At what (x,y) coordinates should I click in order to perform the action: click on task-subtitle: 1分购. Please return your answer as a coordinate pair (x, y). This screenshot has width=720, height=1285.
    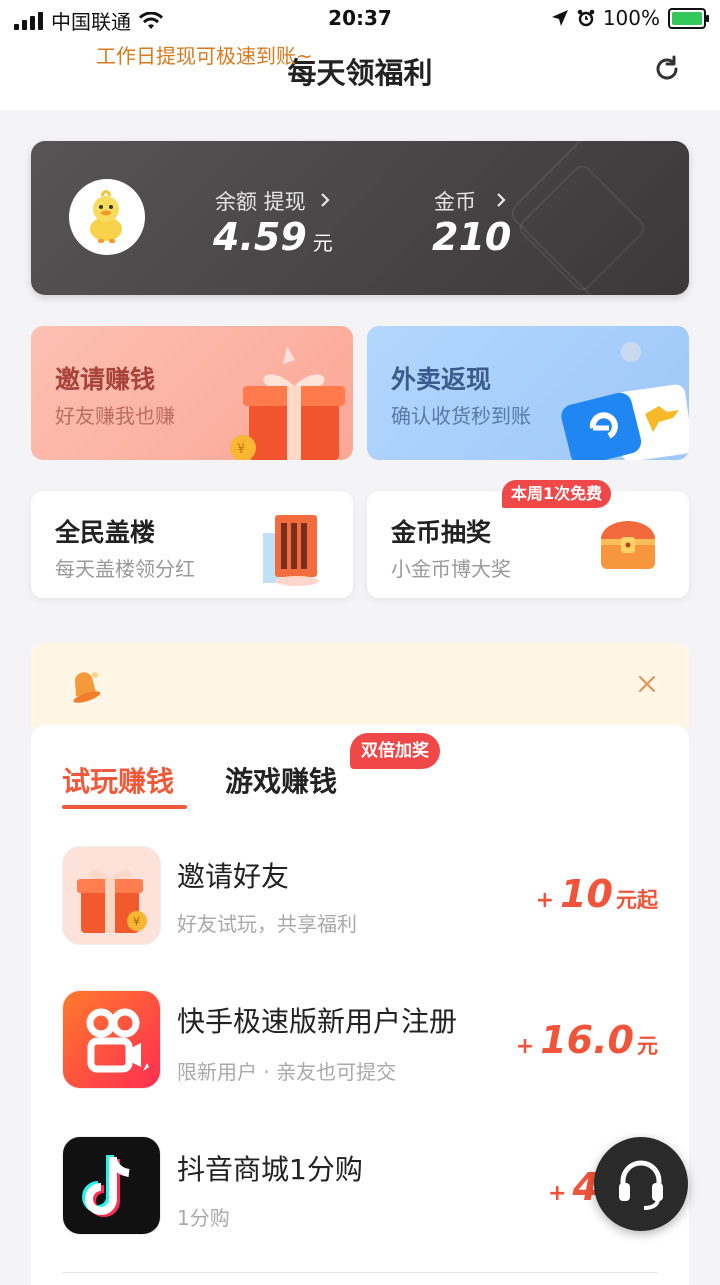
    Looking at the image, I should click on (203, 1218).